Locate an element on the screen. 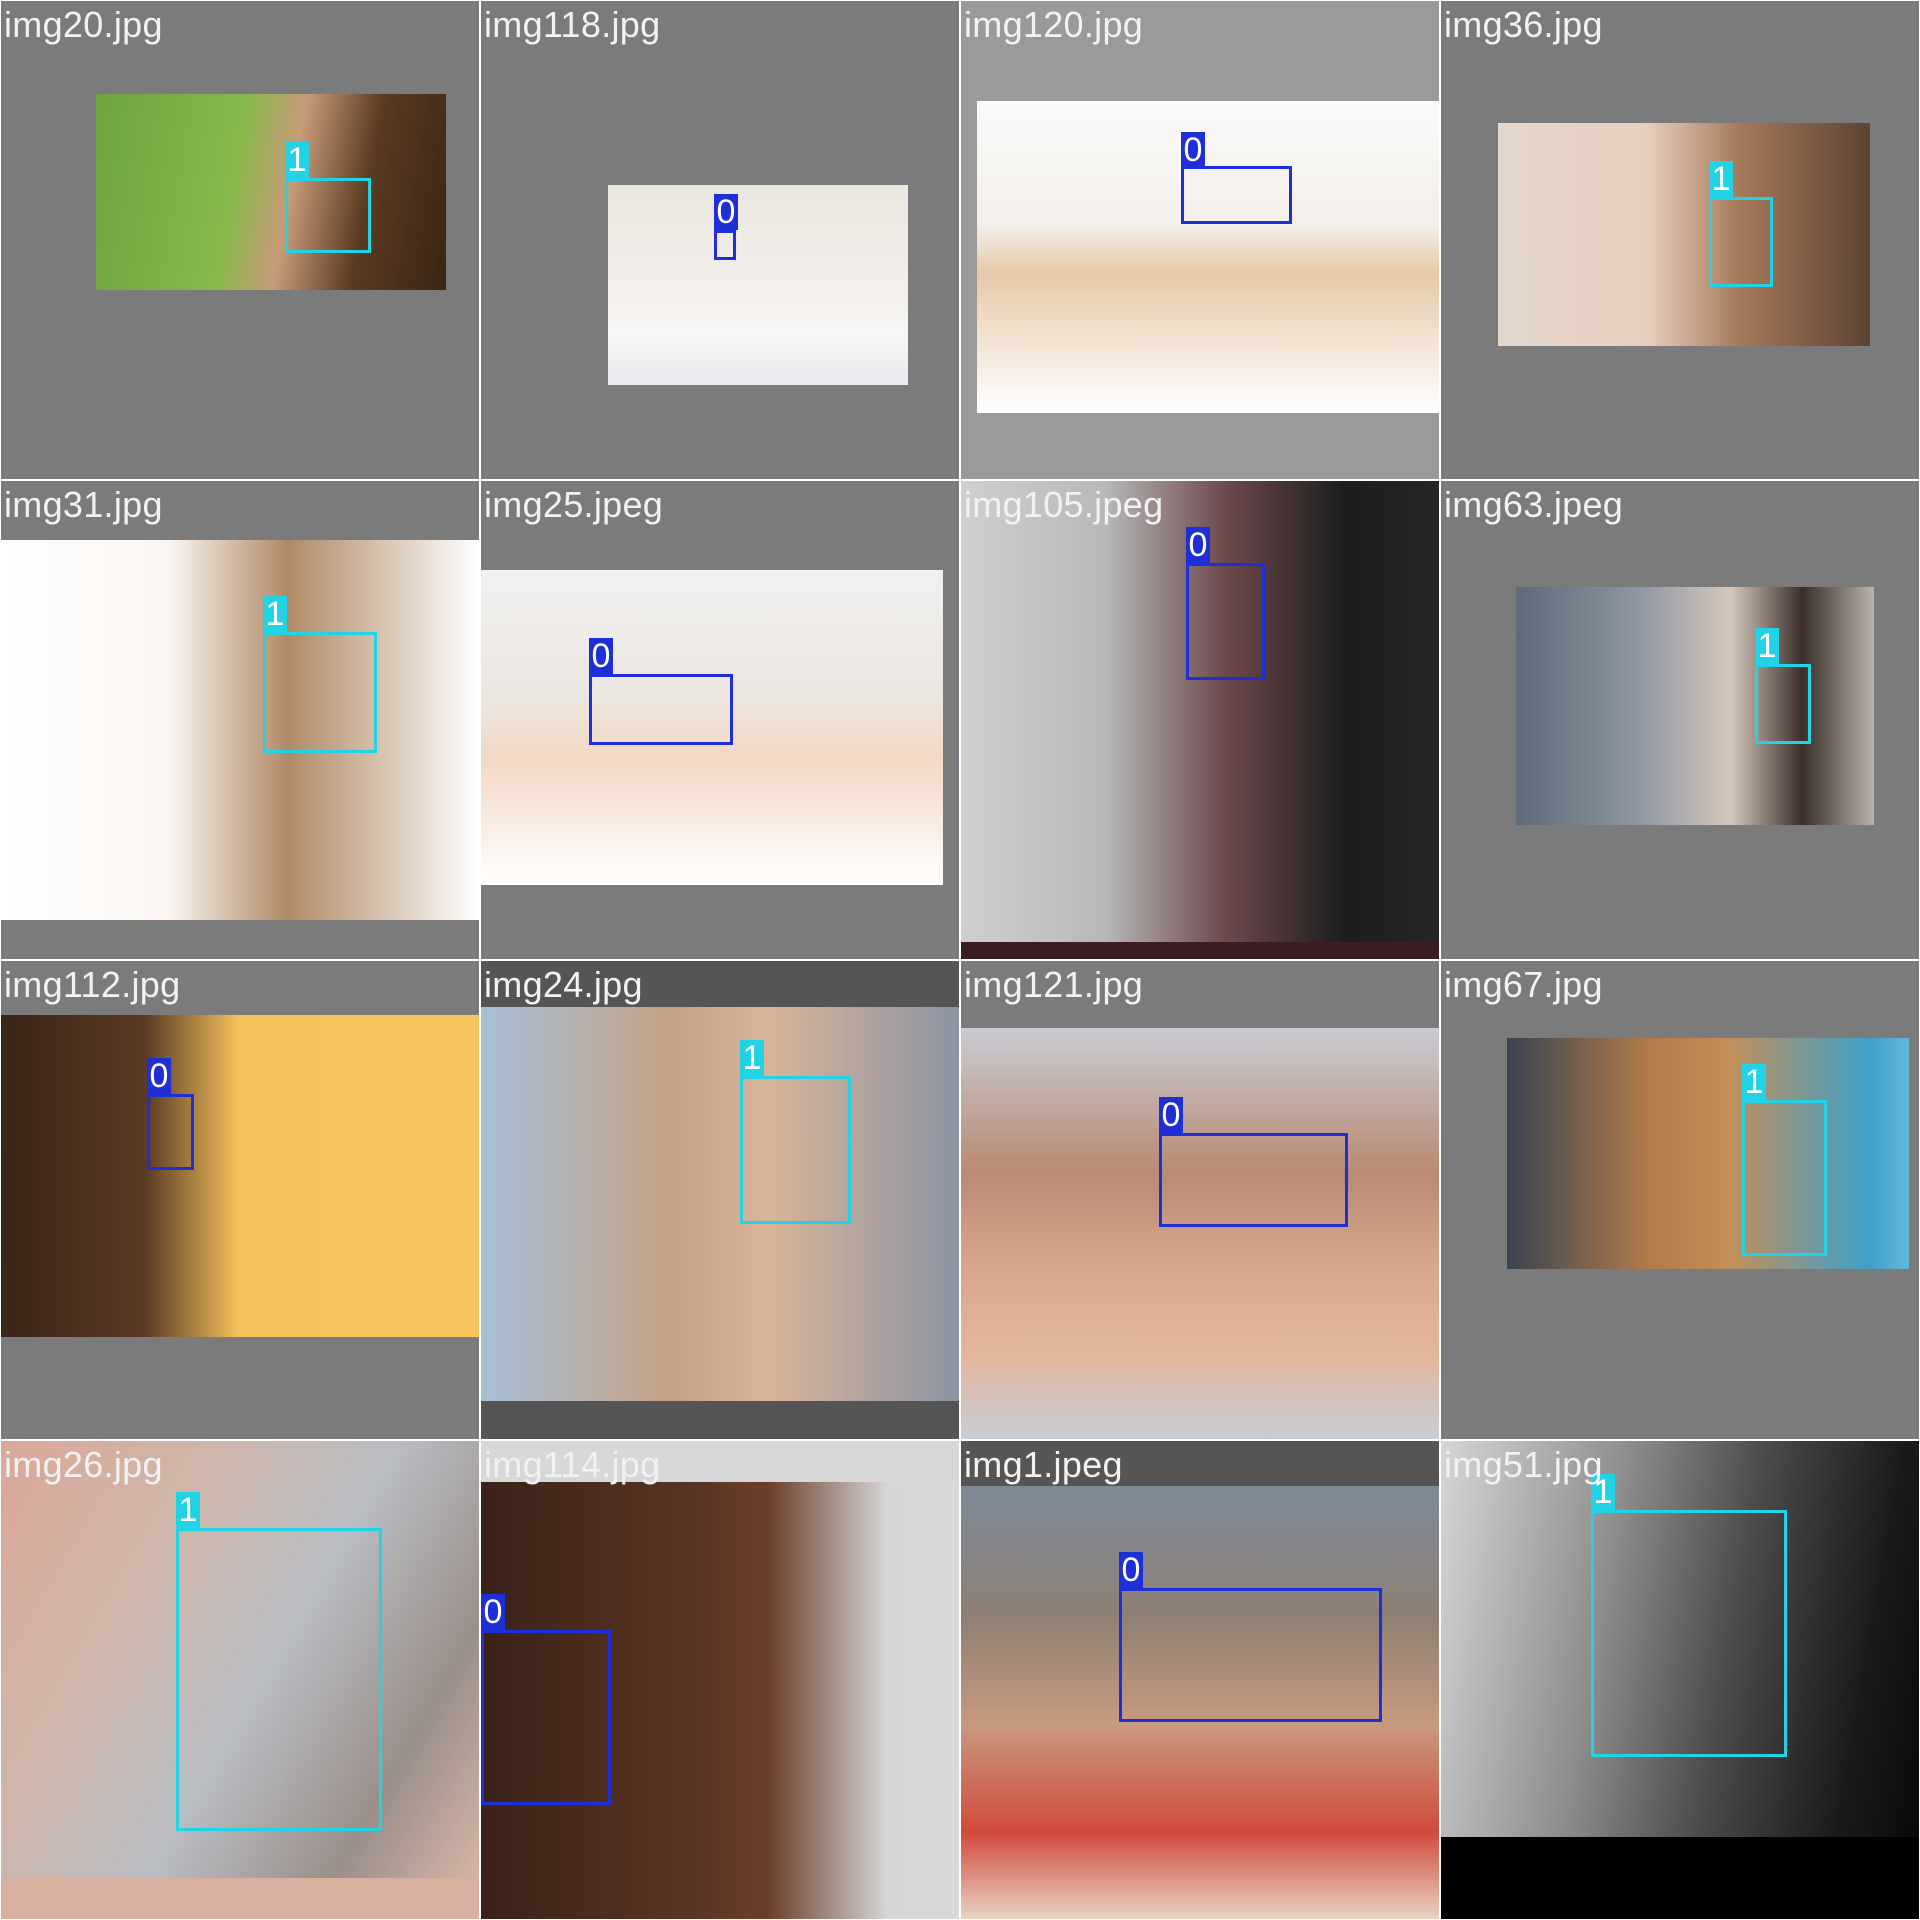 This screenshot has width=1920, height=1920. tile: 0 img120.jpg is located at coordinates (1200, 240).